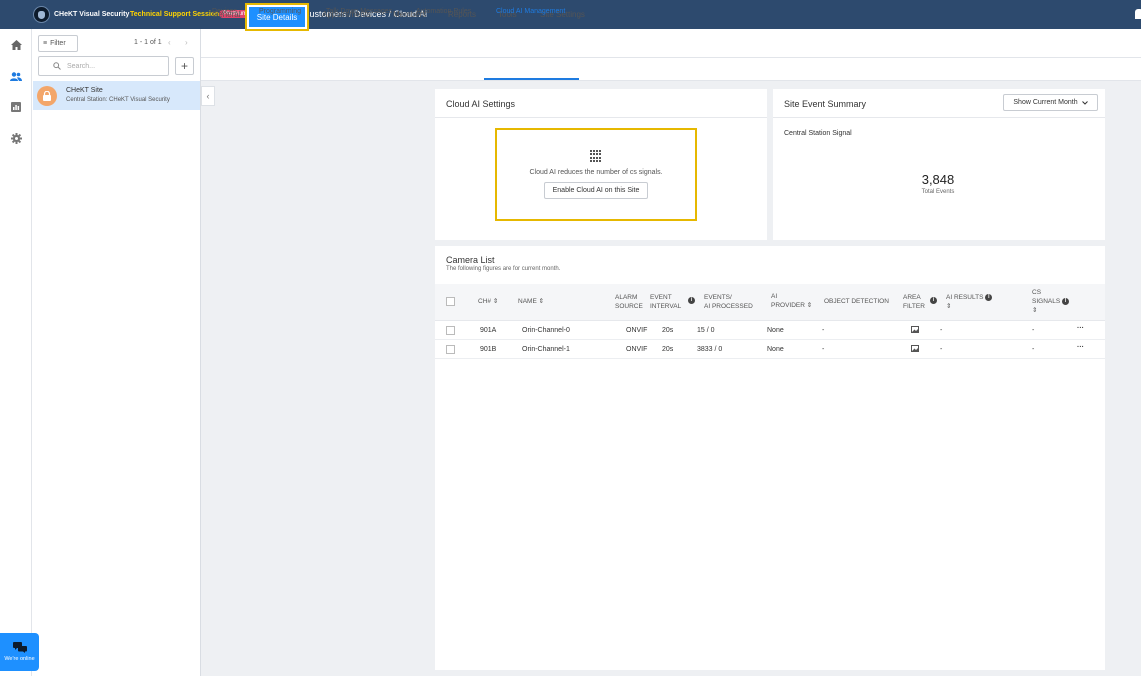 Image resolution: width=1141 pixels, height=676 pixels. Describe the element at coordinates (938, 179) in the screenshot. I see `total-events-value: 3,848` at that location.